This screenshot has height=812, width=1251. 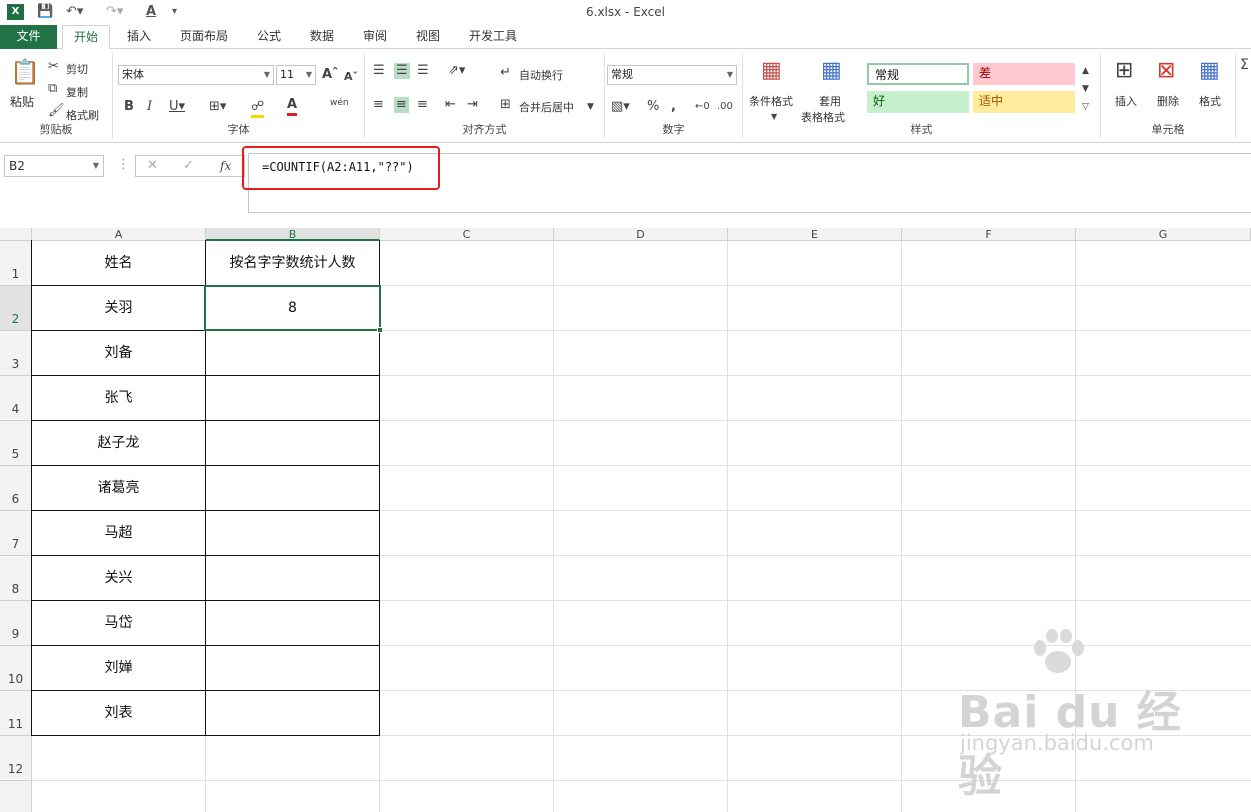 What do you see at coordinates (118, 533) in the screenshot?
I see `cell-a7: 马超` at bounding box center [118, 533].